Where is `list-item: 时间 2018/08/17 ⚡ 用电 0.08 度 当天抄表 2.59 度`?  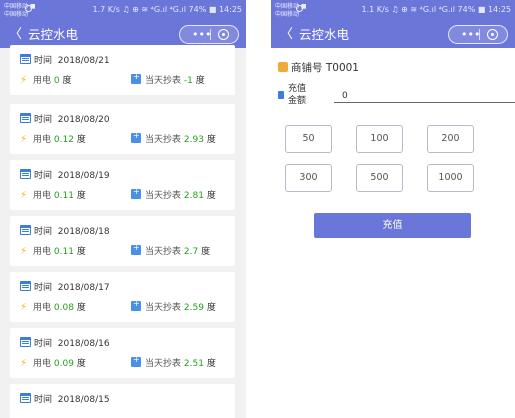
list-item: 时间 2018/08/17 ⚡ 用电 0.08 度 当天抄表 2.59 度 is located at coordinates (122, 297).